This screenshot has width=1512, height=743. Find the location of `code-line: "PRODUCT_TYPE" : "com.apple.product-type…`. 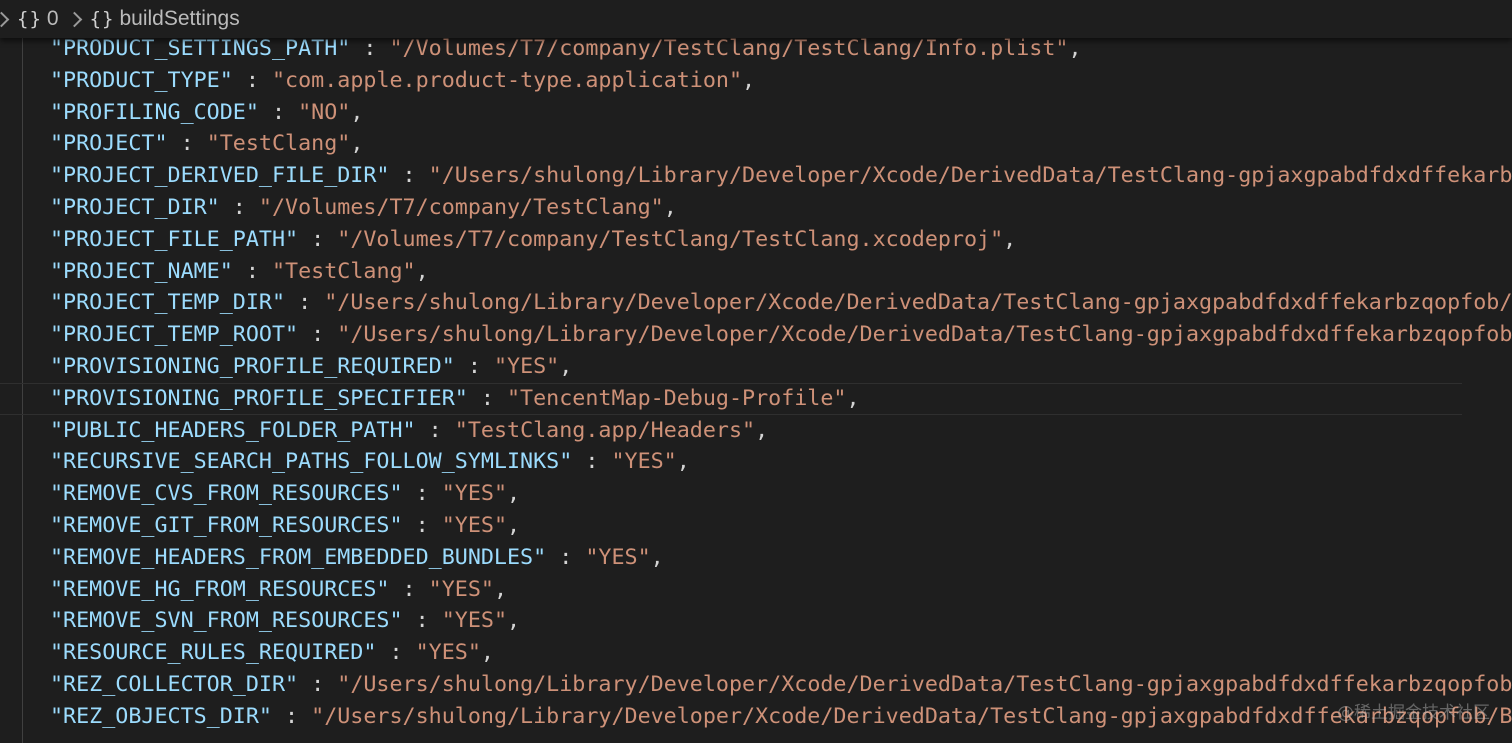

code-line: "PRODUCT_TYPE" : "com.apple.product-type… is located at coordinates (402, 81).